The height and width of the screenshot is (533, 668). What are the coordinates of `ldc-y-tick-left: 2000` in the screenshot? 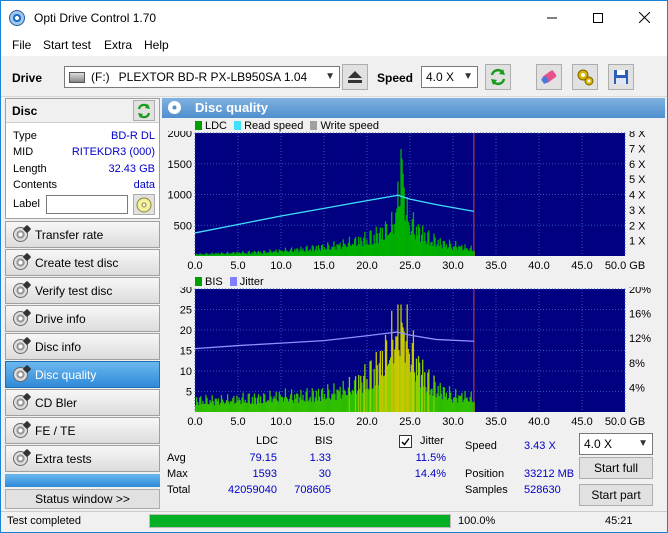 It's located at (180, 135).